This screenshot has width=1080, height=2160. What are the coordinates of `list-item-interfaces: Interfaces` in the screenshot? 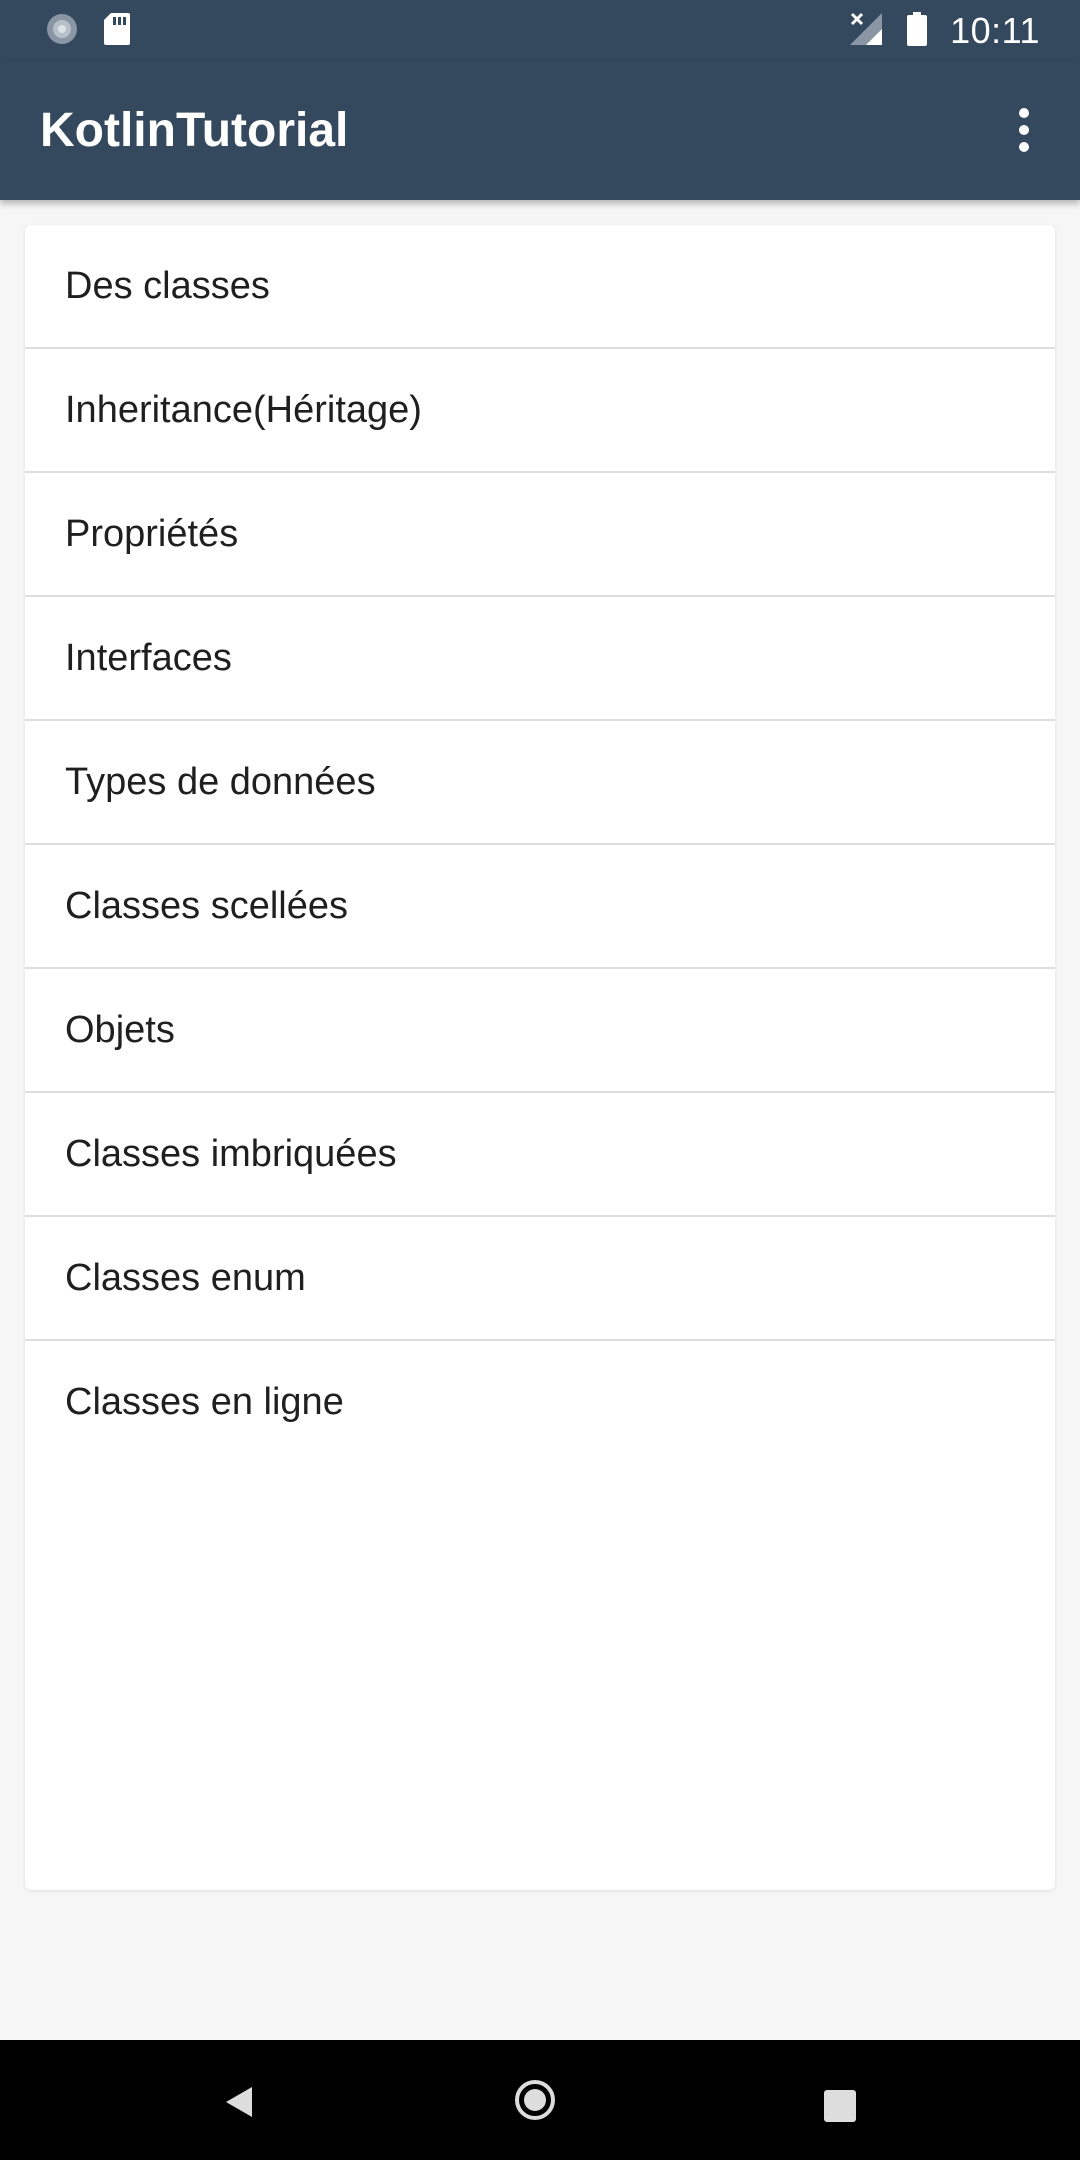 It's located at (540, 659).